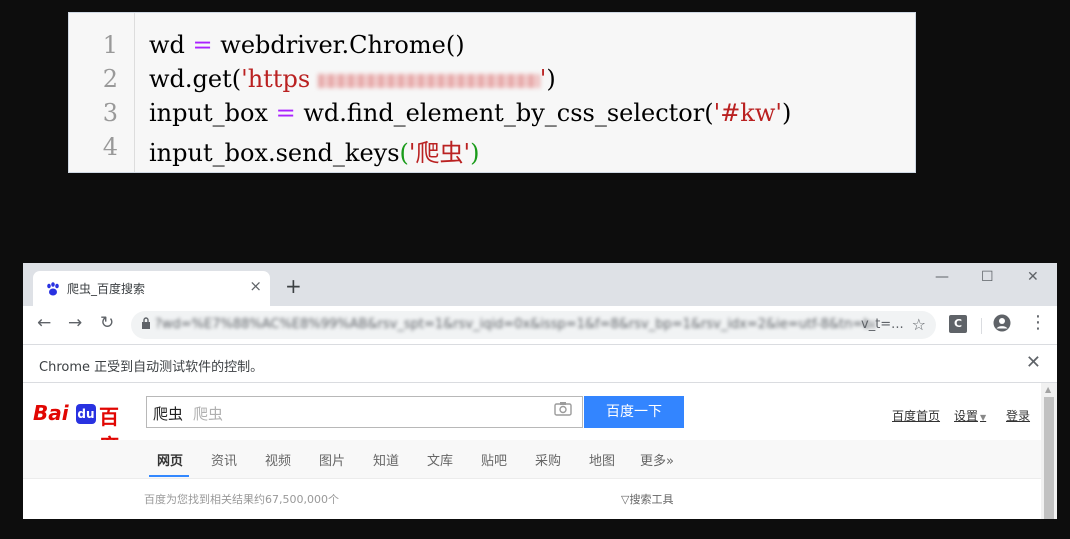 The width and height of the screenshot is (1070, 539). What do you see at coordinates (208, 414) in the screenshot?
I see `search-suggestion-hint: 爬虫` at bounding box center [208, 414].